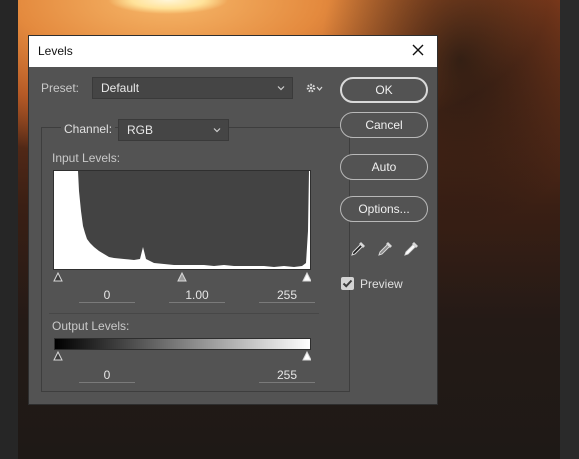 The height and width of the screenshot is (459, 579). What do you see at coordinates (197, 295) in the screenshot?
I see `input-gamma-field: 1.00` at bounding box center [197, 295].